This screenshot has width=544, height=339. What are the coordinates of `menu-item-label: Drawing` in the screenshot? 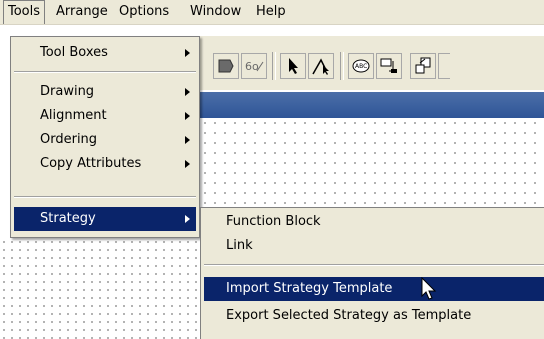 It's located at (67, 91).